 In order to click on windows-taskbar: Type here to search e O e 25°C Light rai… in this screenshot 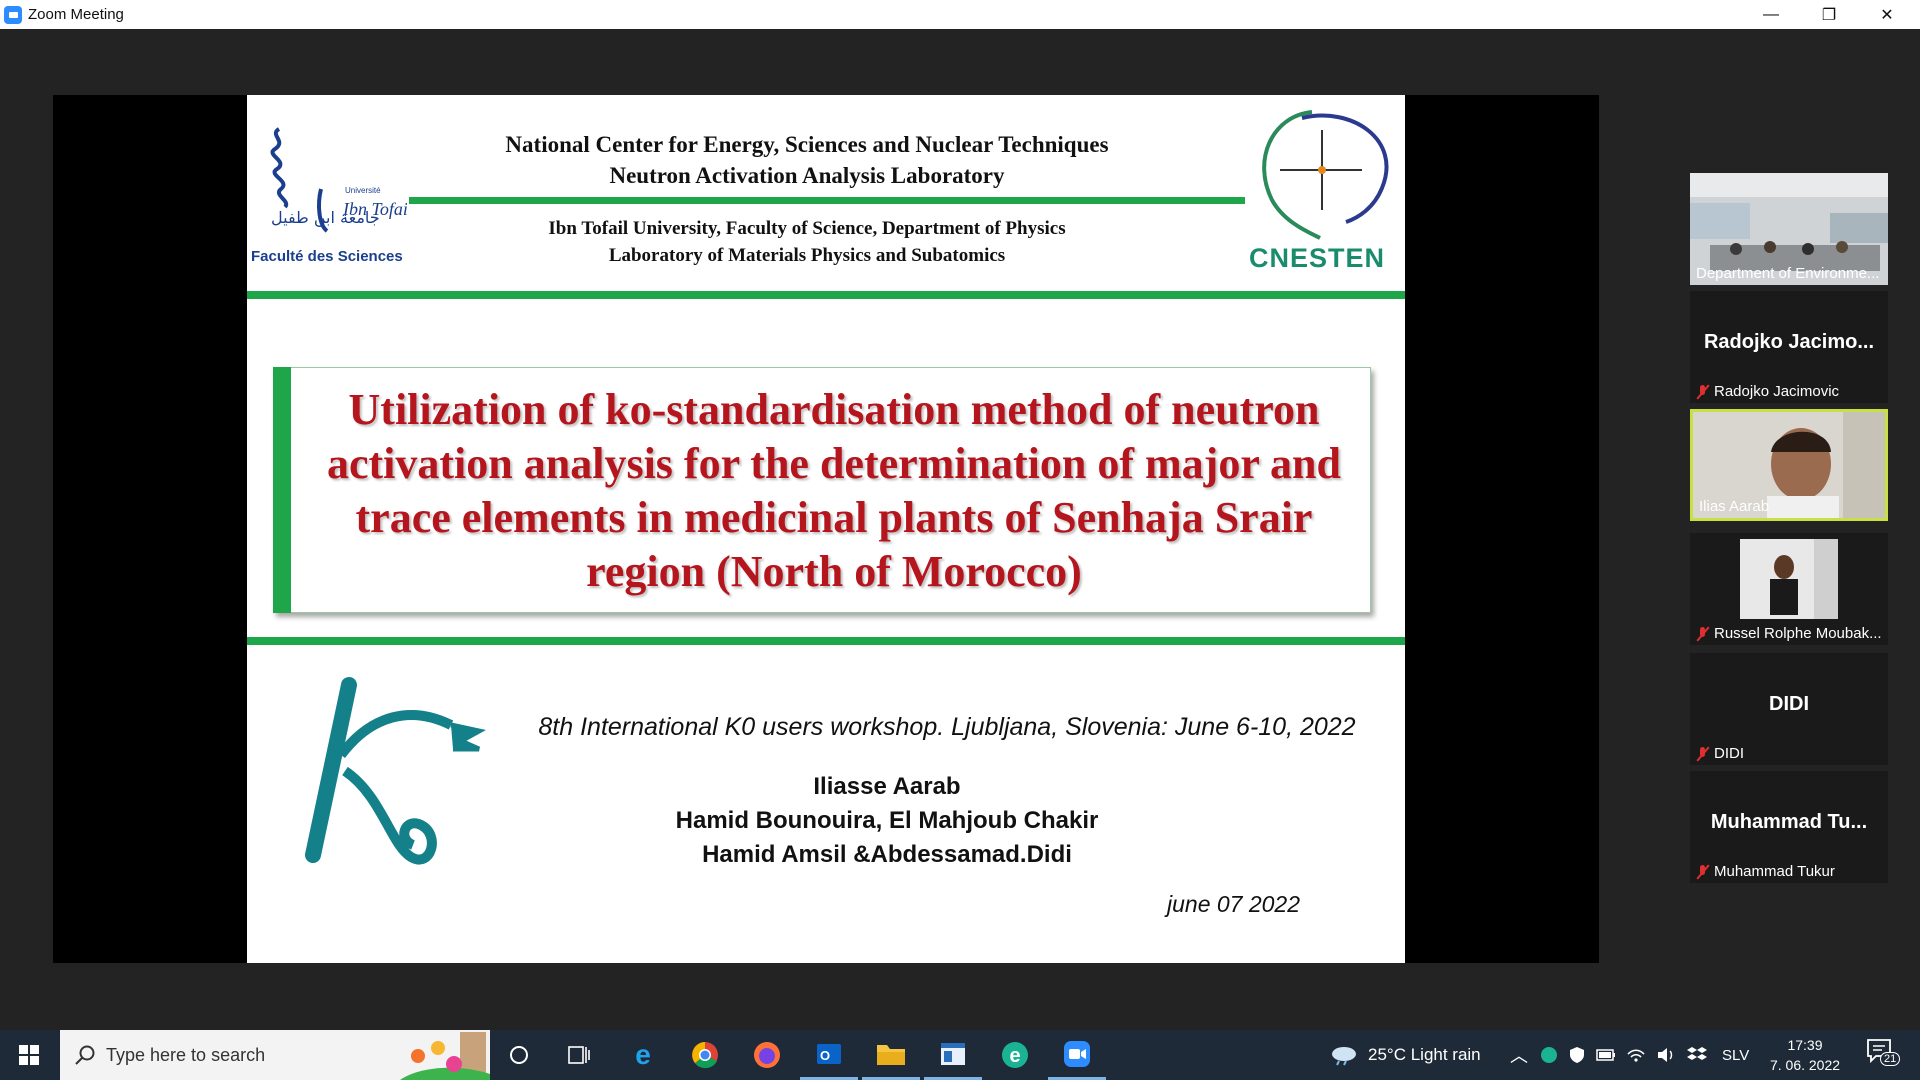, I will do `click(960, 1055)`.